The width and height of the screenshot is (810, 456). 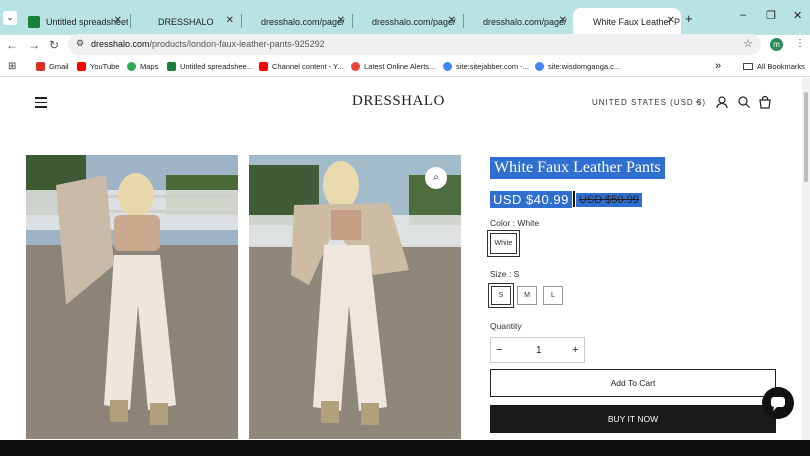 I want to click on restore-button: ❐, so click(x=771, y=15).